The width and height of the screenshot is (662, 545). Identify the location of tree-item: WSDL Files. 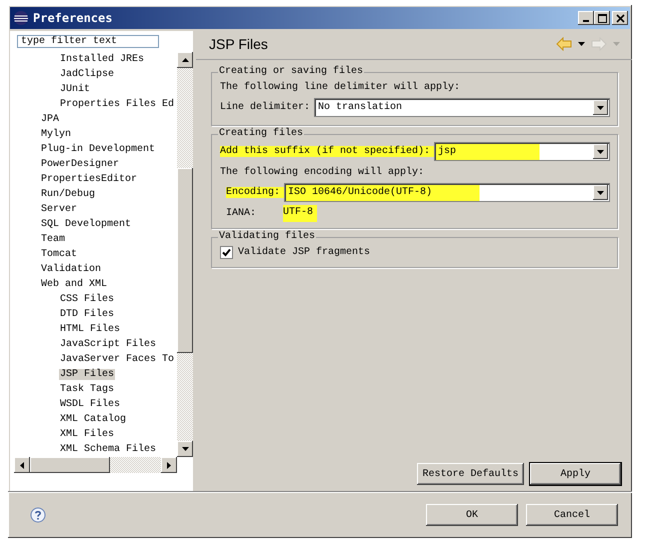
(90, 404).